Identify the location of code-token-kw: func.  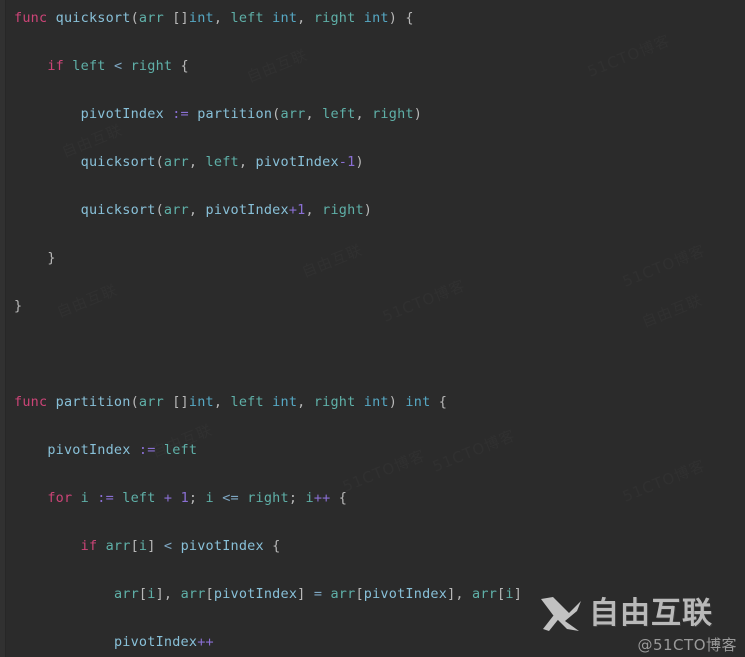
(31, 18).